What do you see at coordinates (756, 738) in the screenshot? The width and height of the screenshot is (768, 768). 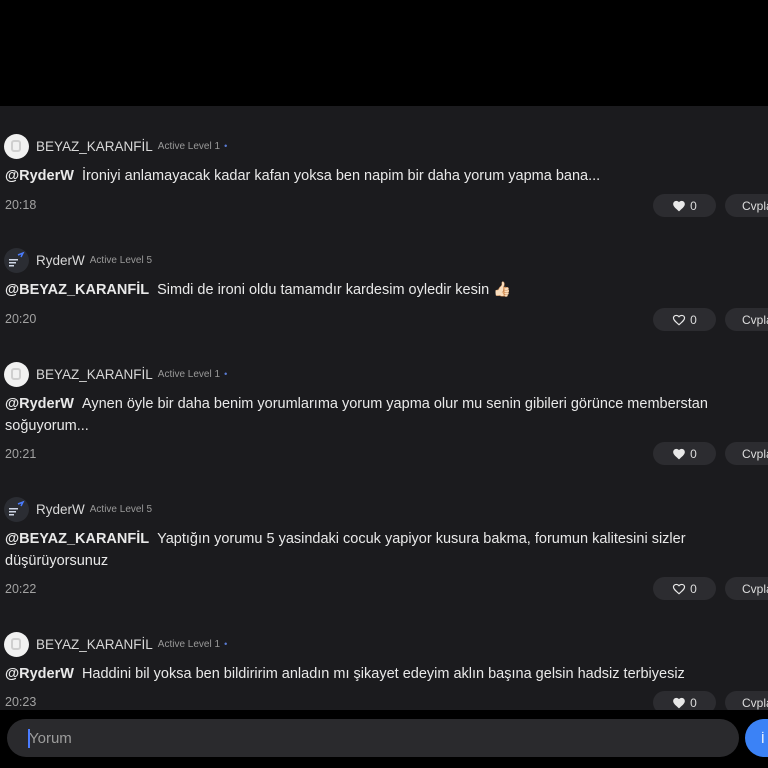 I see `send-button: İ` at bounding box center [756, 738].